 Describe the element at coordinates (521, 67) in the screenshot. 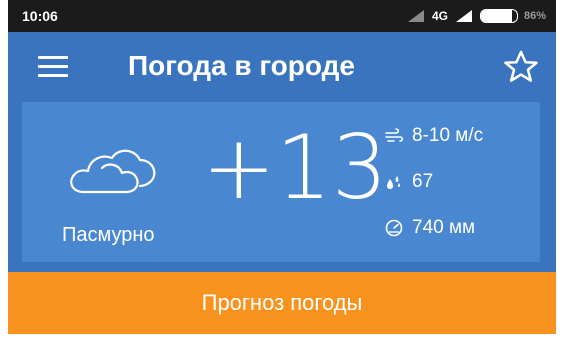

I see `star-outline-icon` at that location.